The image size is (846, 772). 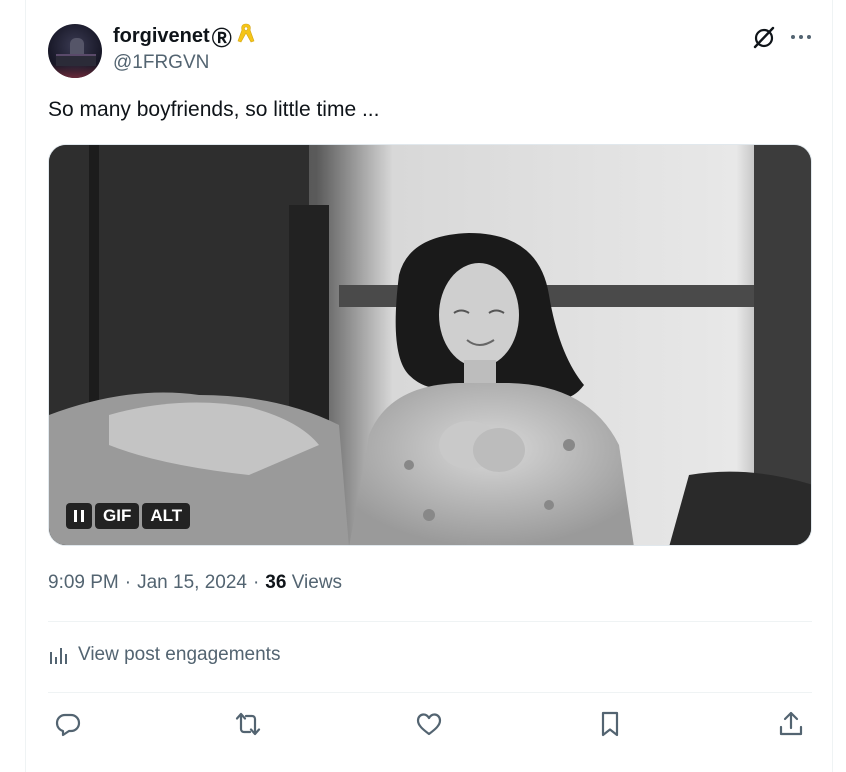 I want to click on views-label: Views, so click(x=317, y=582).